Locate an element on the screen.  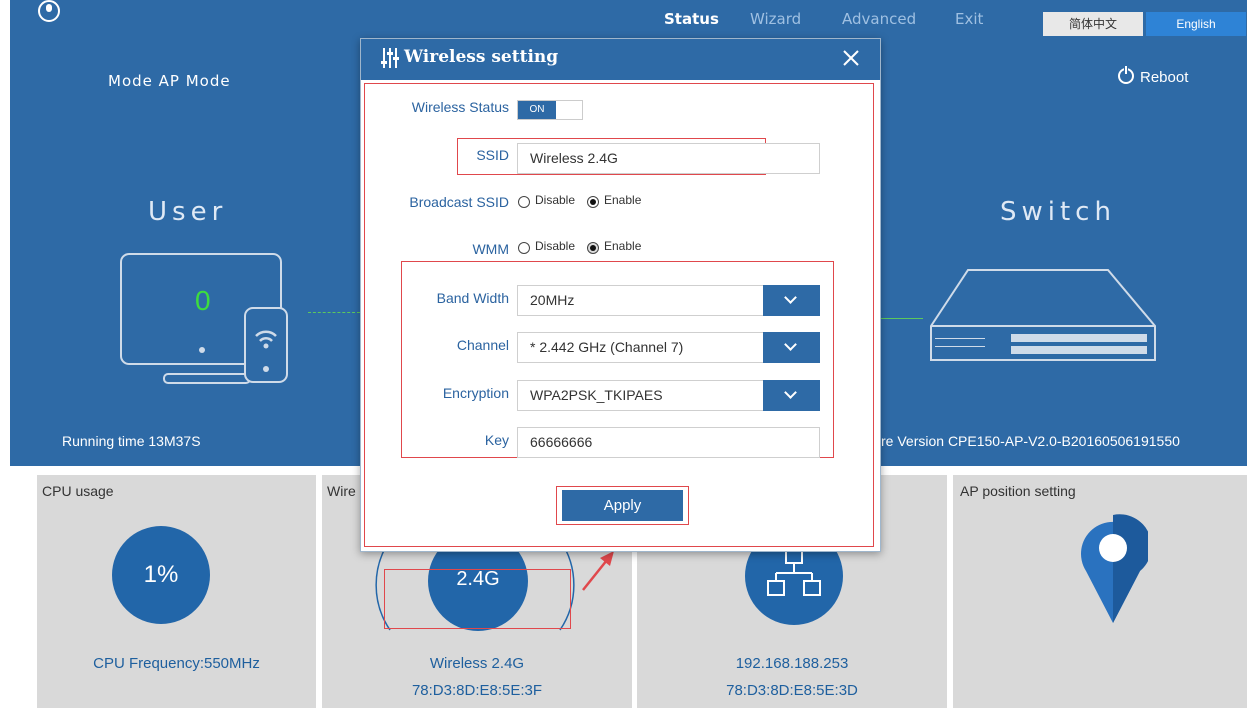
cpu-usage-circle: 1% is located at coordinates (161, 575).